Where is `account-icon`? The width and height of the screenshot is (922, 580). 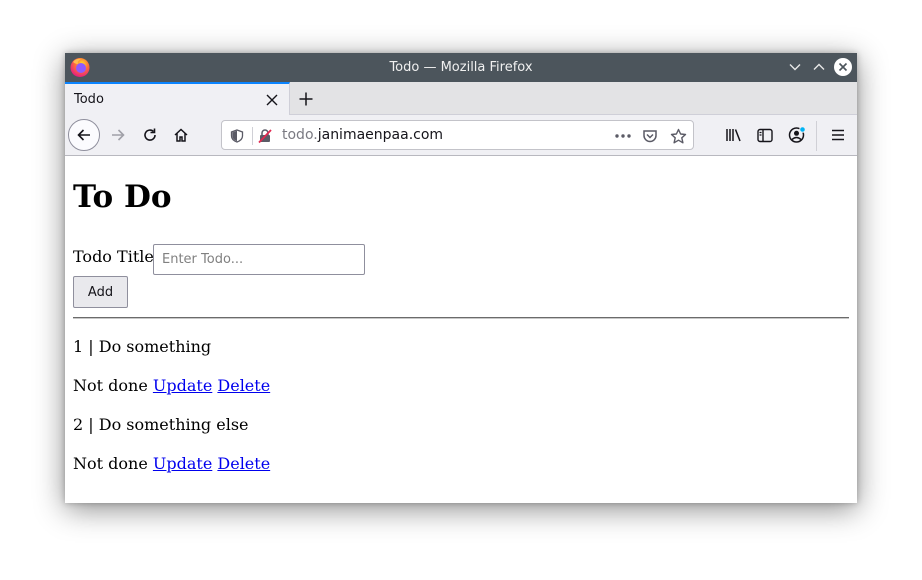 account-icon is located at coordinates (797, 135).